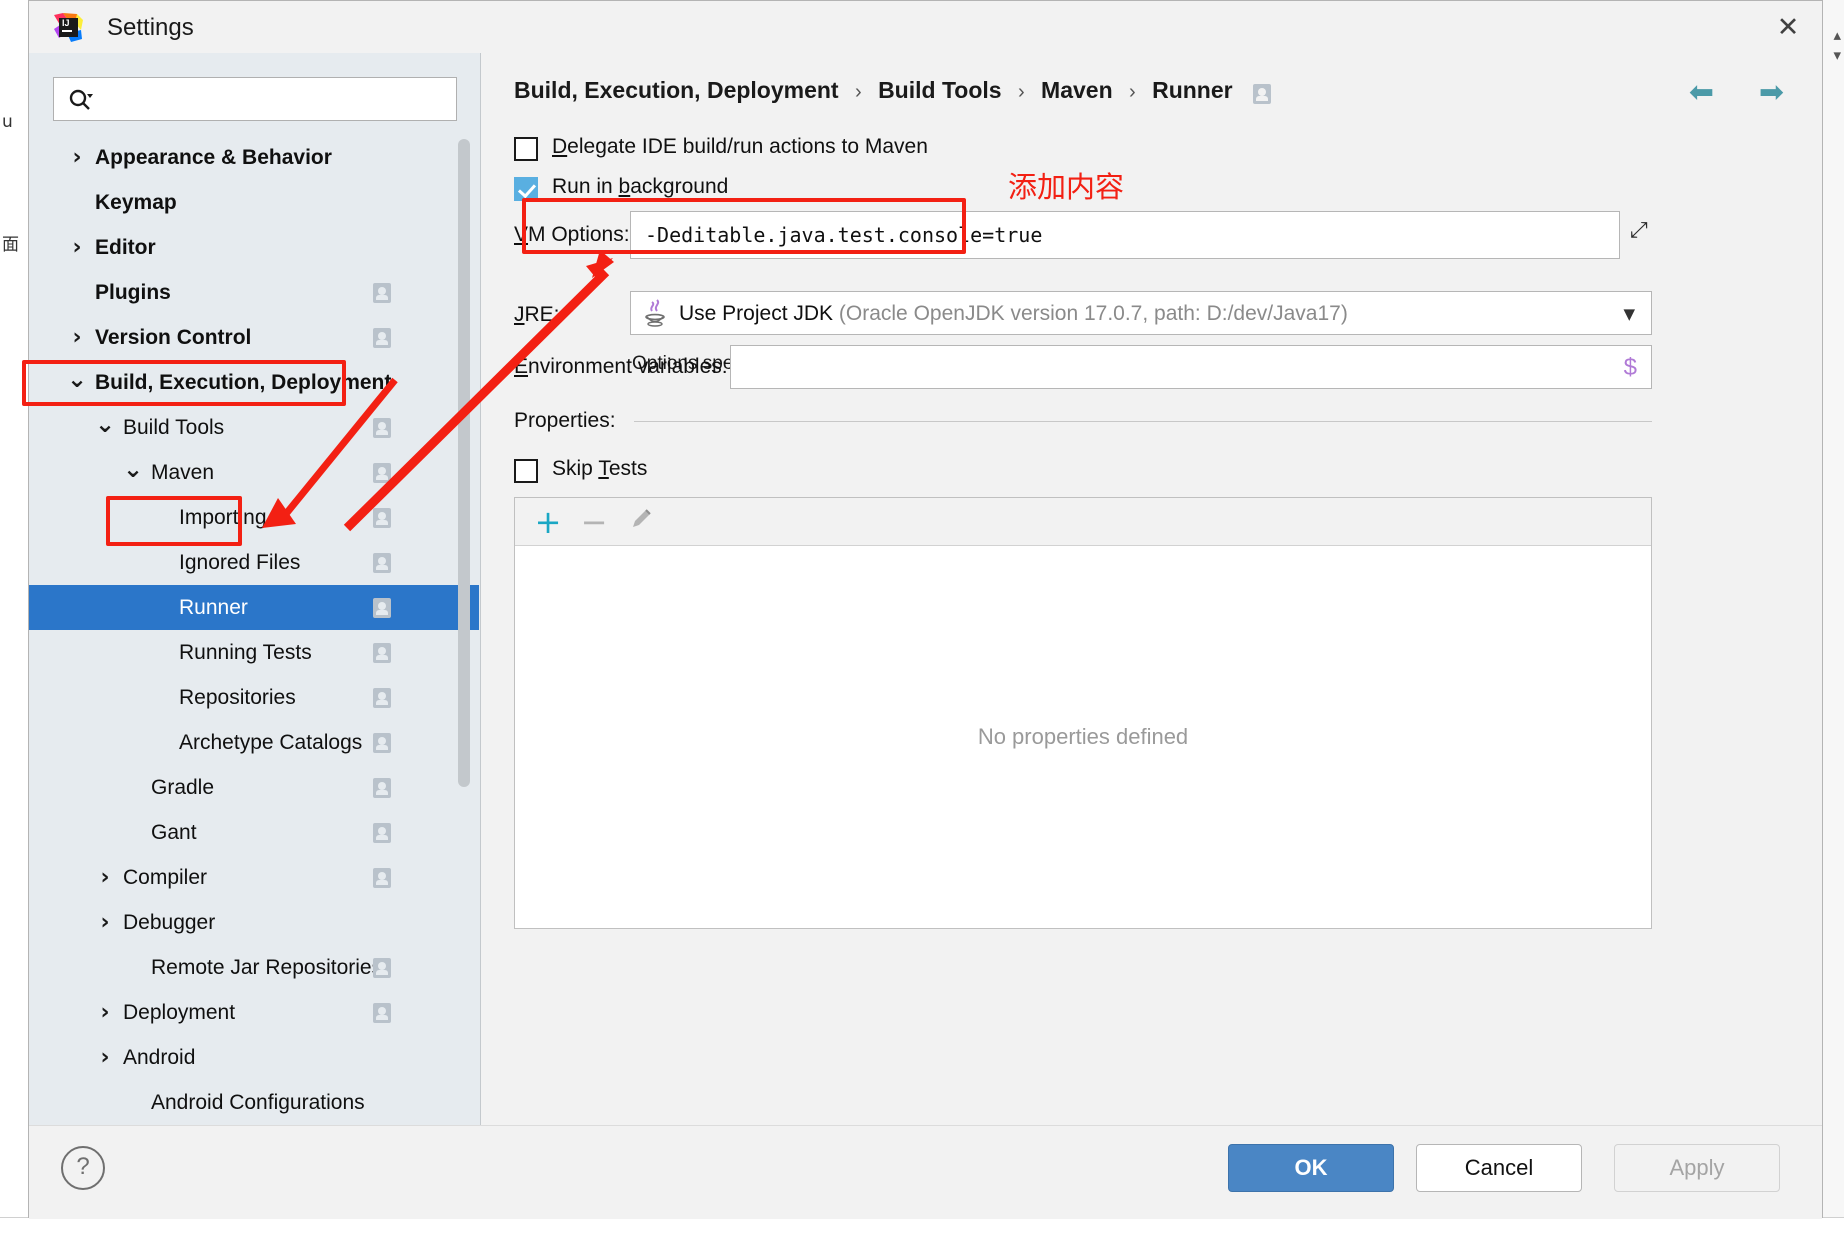 Image resolution: width=1844 pixels, height=1236 pixels. What do you see at coordinates (278, 100) in the screenshot?
I see `search-input` at bounding box center [278, 100].